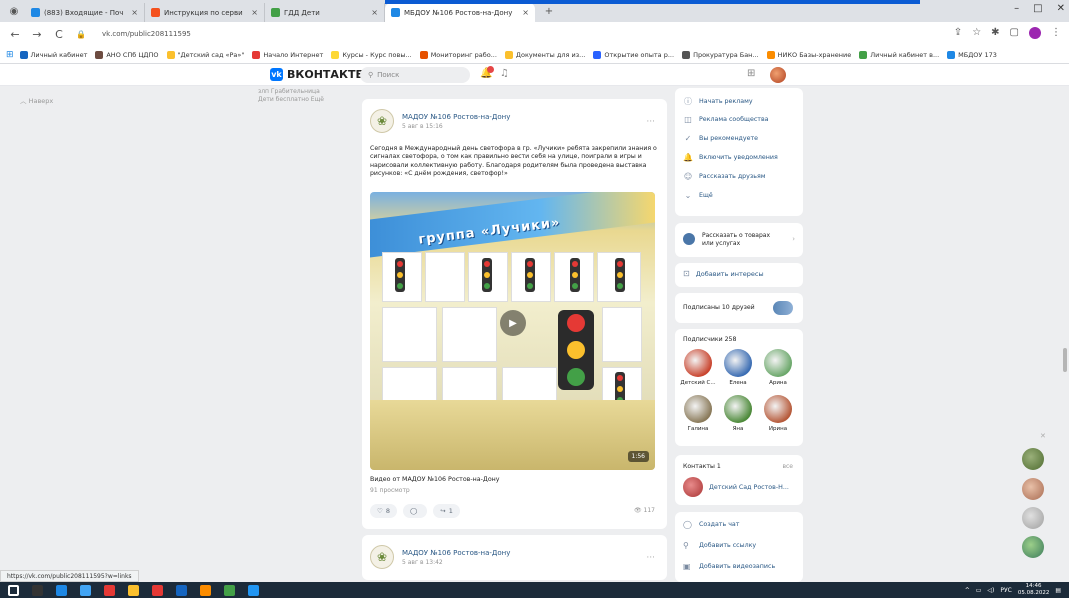  I want to click on menu-item: ✓ Вы рекомендуете, so click(720, 138).